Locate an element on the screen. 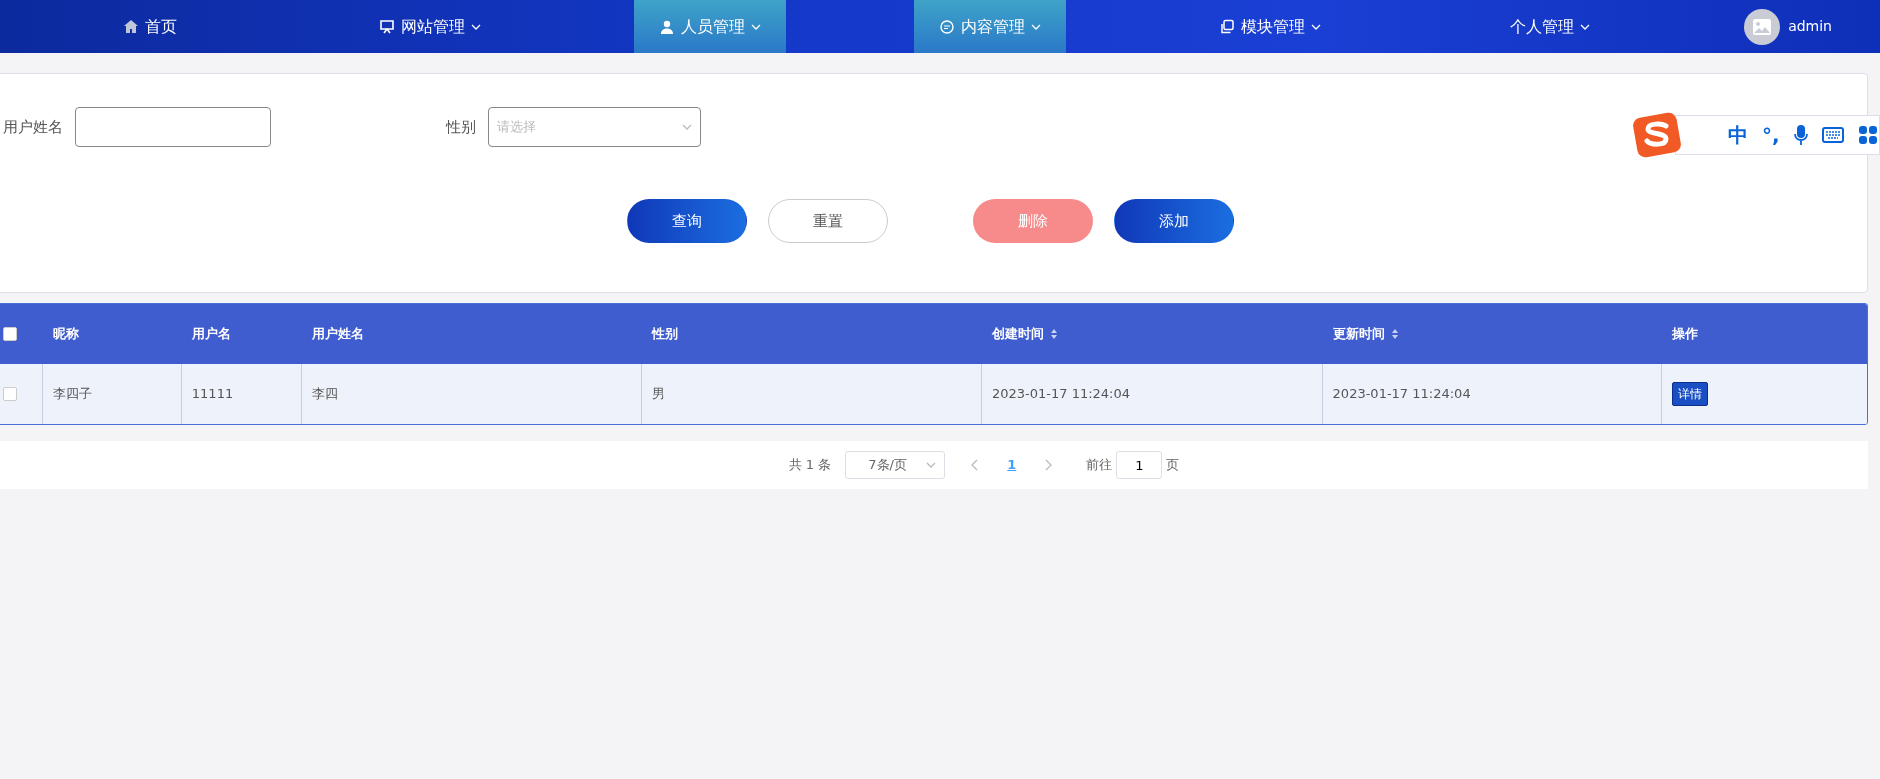 Image resolution: width=1880 pixels, height=779 pixels. nav-menu-item: 网站管理 is located at coordinates (430, 26).